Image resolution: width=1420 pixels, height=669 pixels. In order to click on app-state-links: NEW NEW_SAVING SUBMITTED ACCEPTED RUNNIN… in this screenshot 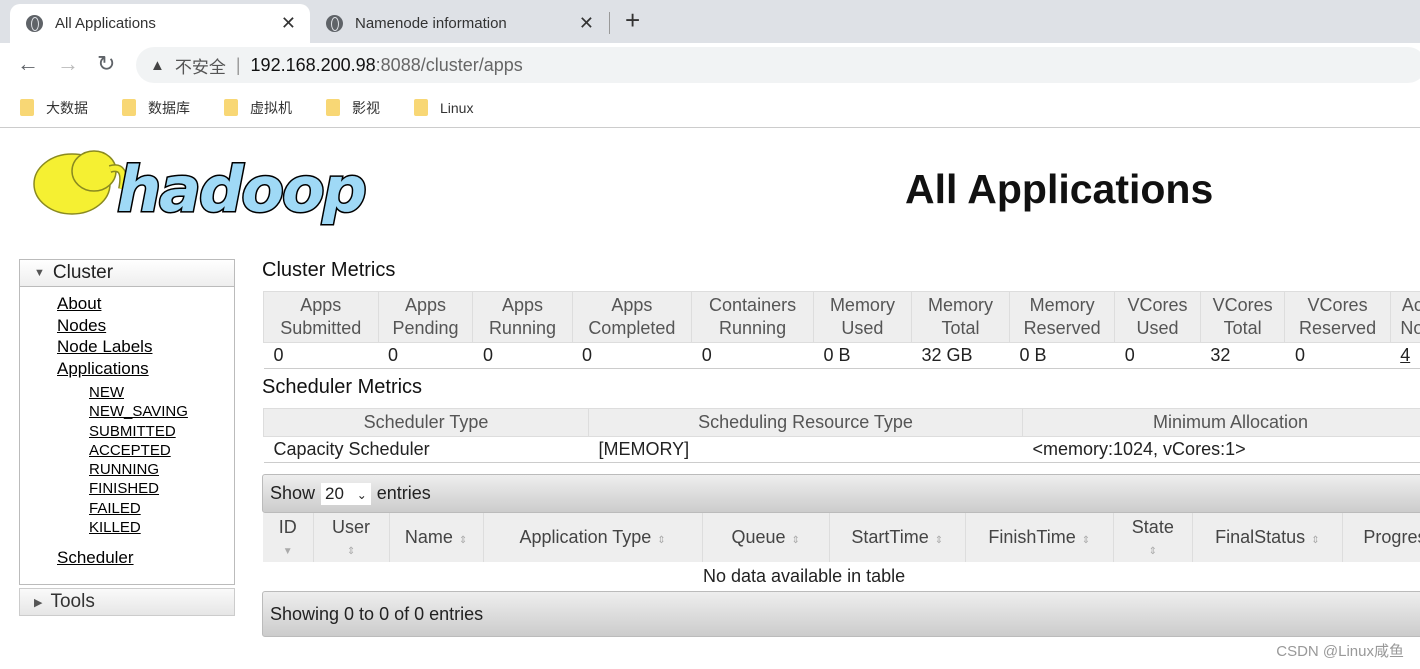, I will do `click(145, 460)`.